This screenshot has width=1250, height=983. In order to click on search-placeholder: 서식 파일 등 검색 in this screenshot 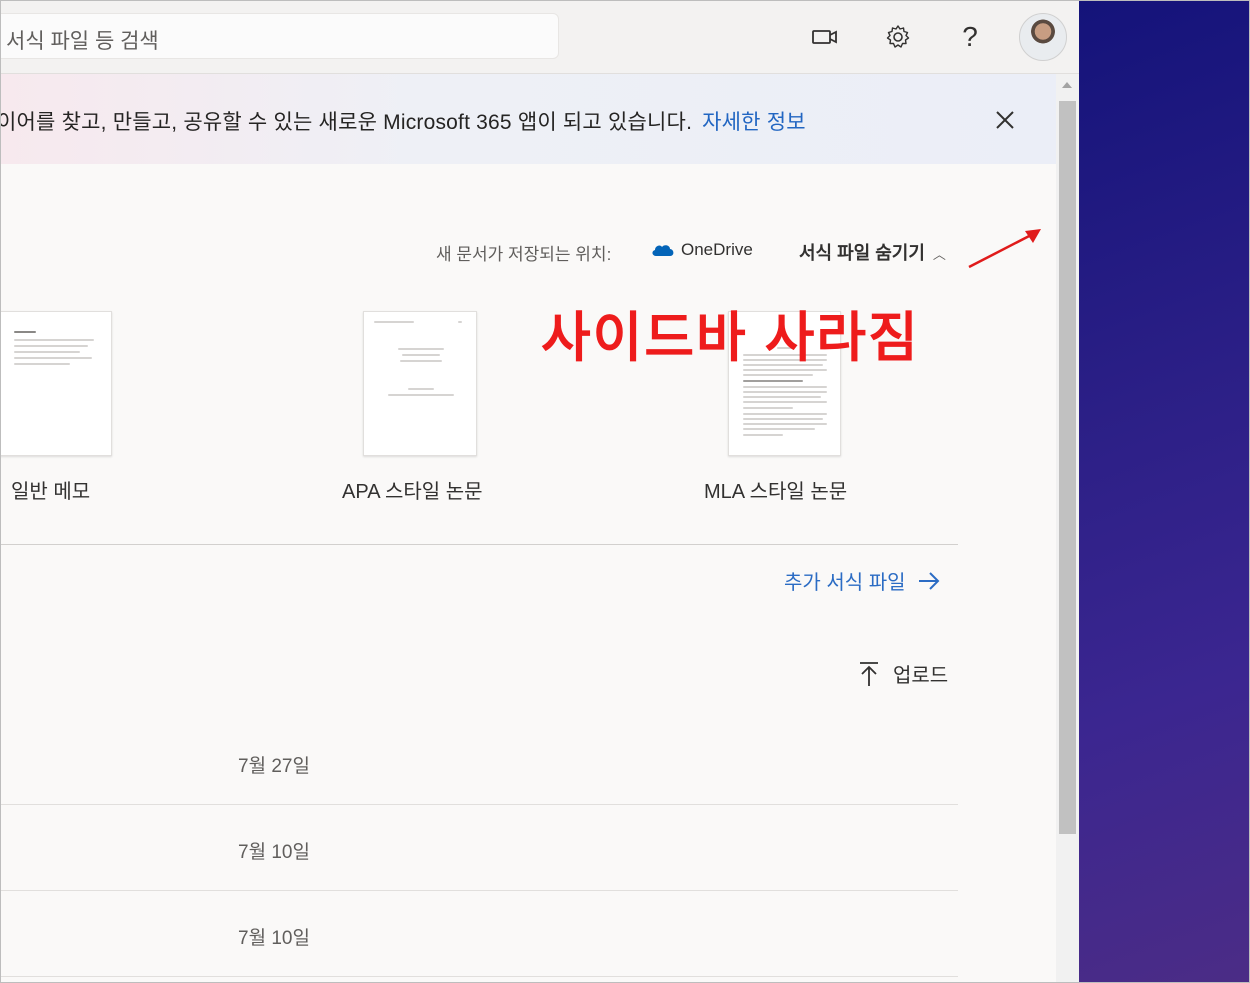, I will do `click(82, 41)`.